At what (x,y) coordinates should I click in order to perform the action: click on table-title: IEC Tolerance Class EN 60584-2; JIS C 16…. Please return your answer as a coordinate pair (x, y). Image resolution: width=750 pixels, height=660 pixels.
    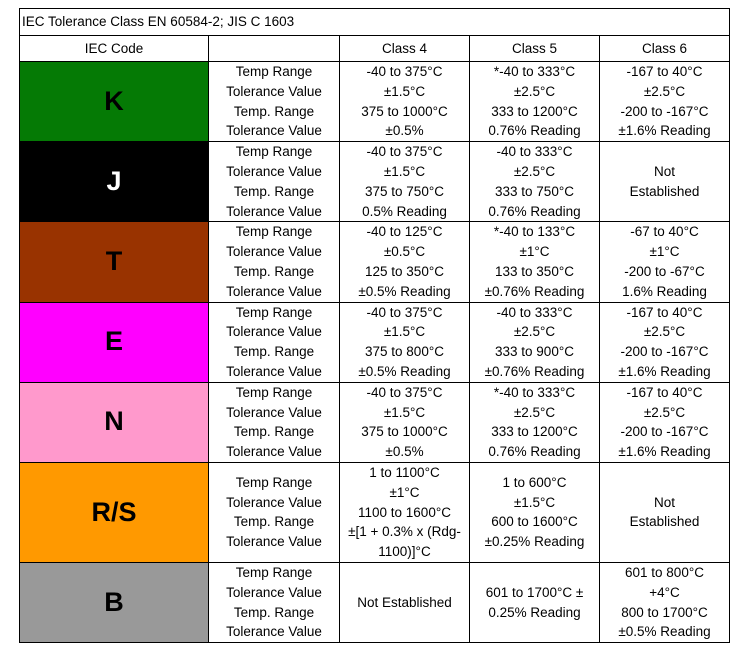
    Looking at the image, I should click on (374, 22).